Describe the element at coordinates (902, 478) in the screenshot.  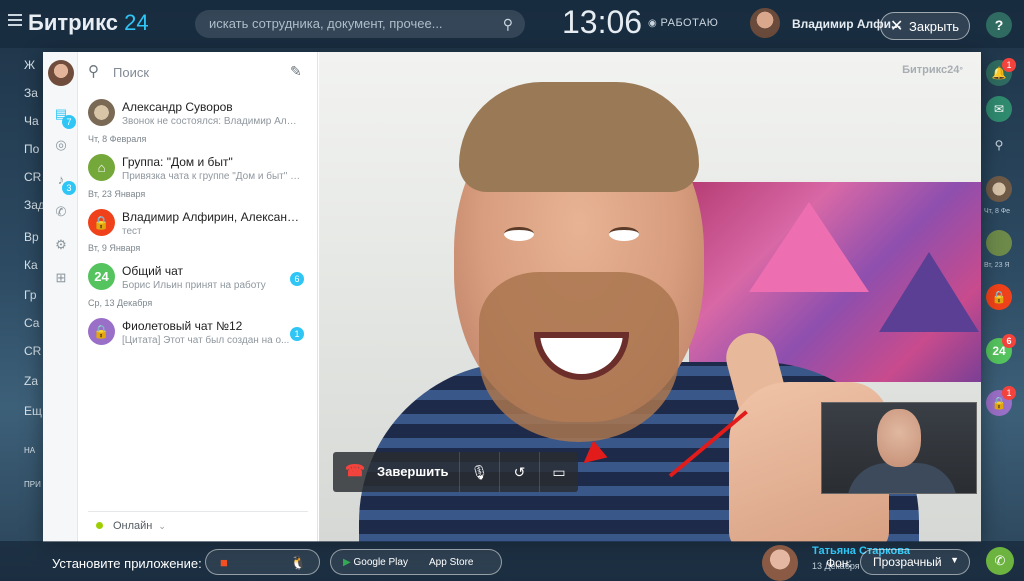
I see `pip-shirt` at that location.